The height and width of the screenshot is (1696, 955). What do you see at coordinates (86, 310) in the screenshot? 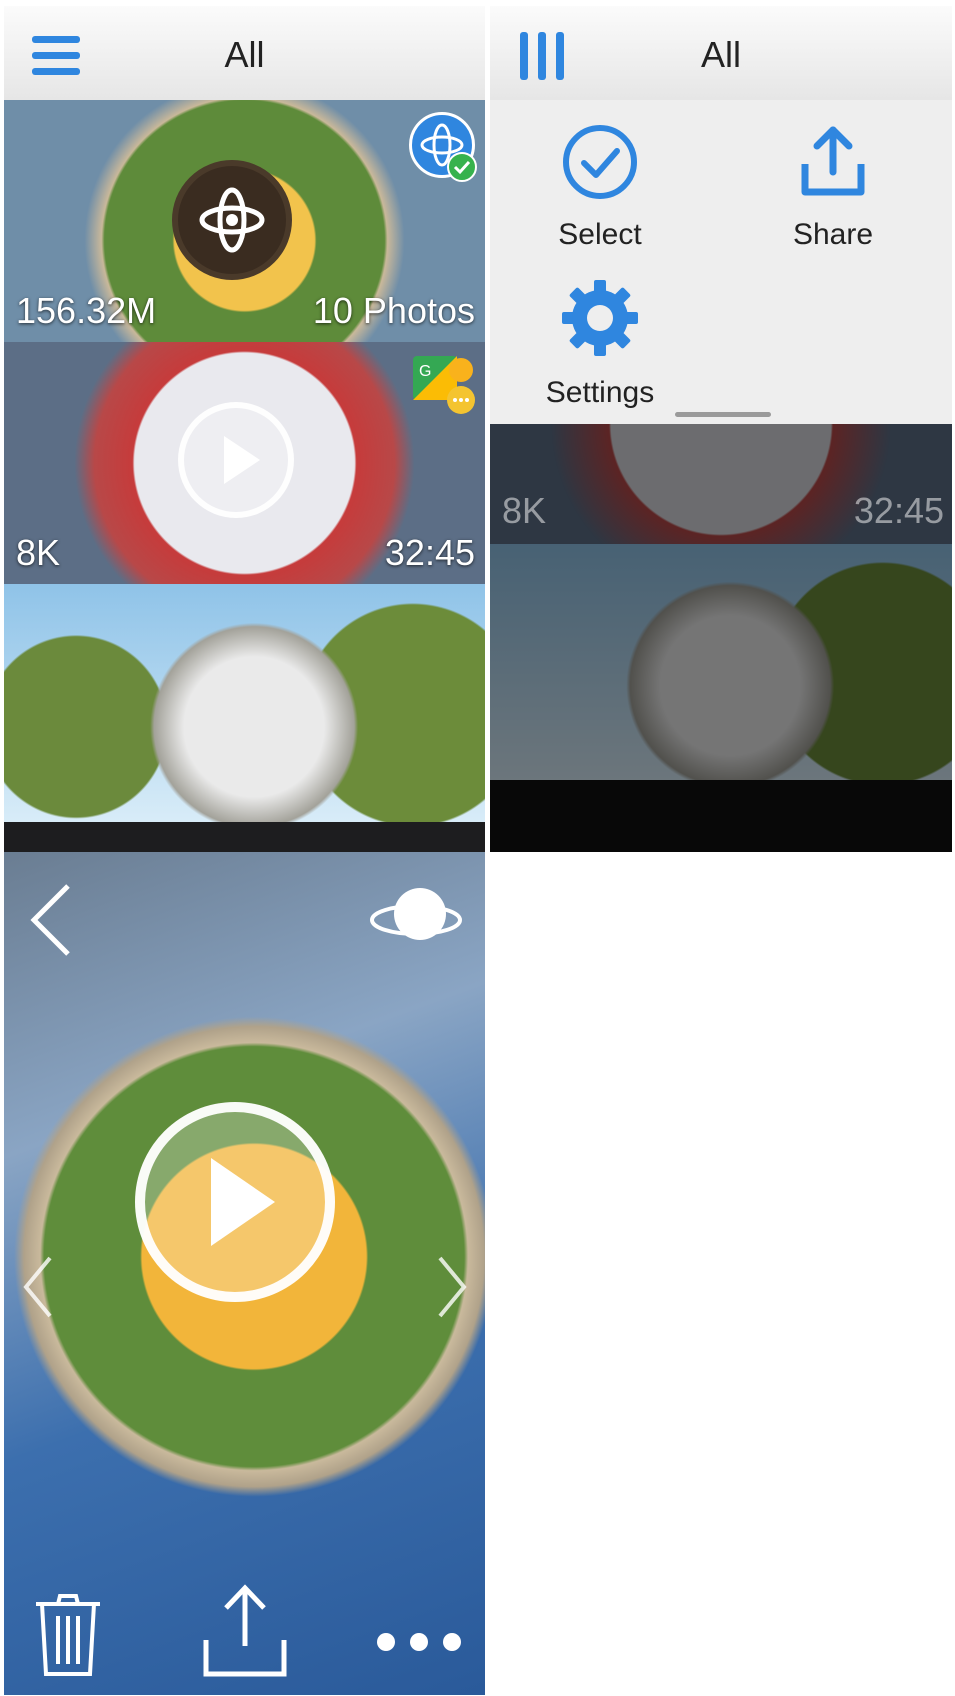
I see `file-size-label: 156.32M` at bounding box center [86, 310].